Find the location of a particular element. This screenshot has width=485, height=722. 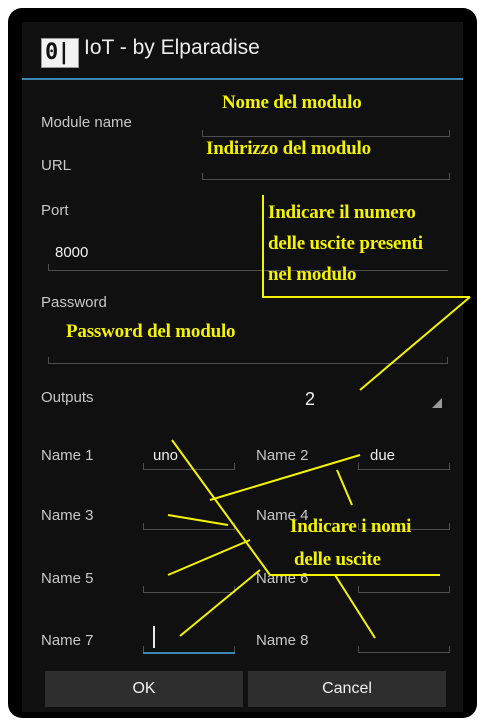

annotation-module-name: Nome del modulo is located at coordinates (292, 102).